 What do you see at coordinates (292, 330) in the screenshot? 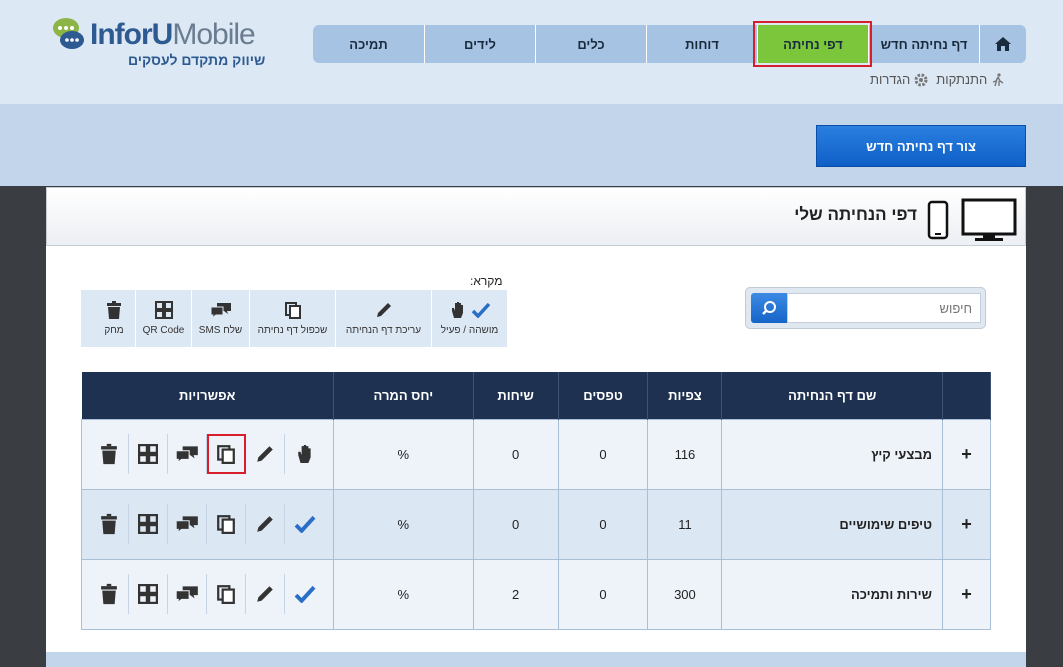
I see `legend-label-copy: שכפול דף נחיתה` at bounding box center [292, 330].